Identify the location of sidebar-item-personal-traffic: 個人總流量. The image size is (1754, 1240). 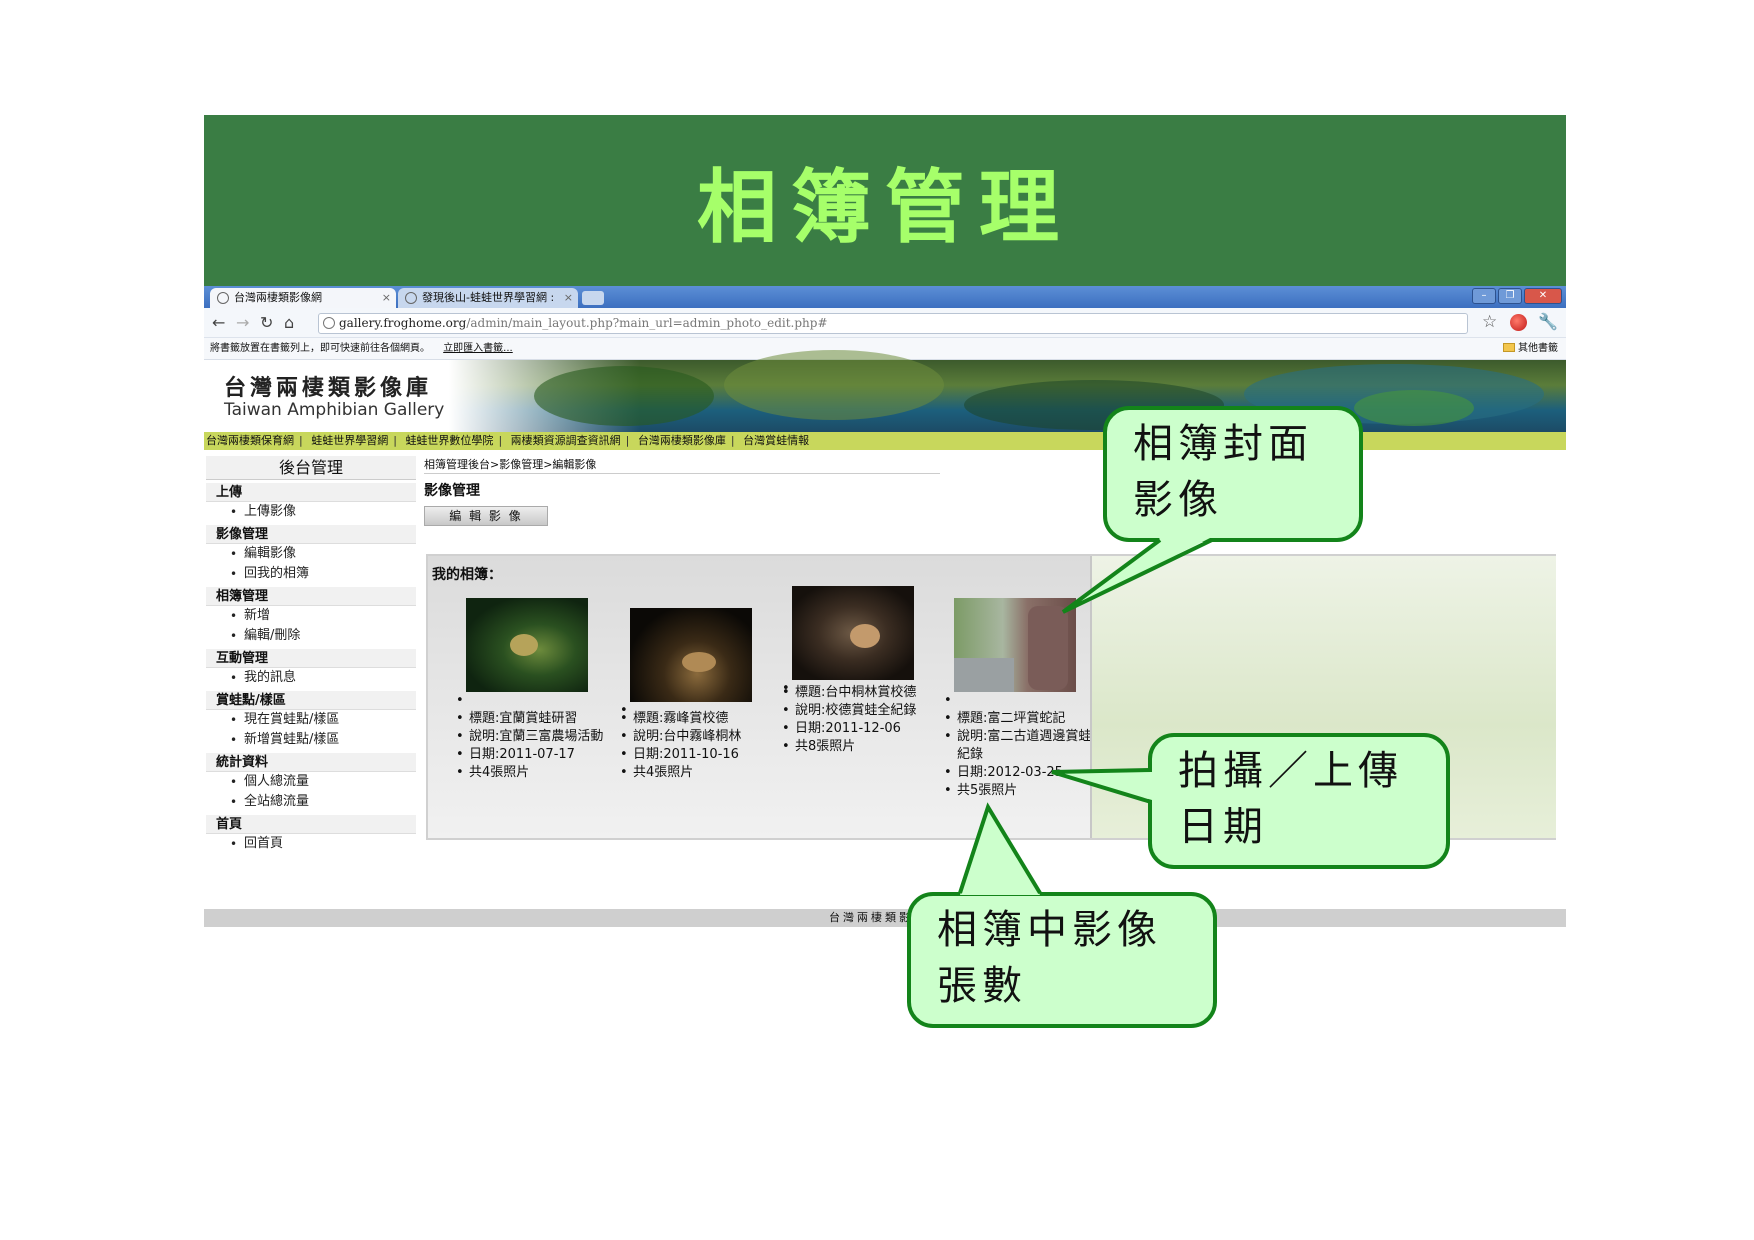
(311, 782).